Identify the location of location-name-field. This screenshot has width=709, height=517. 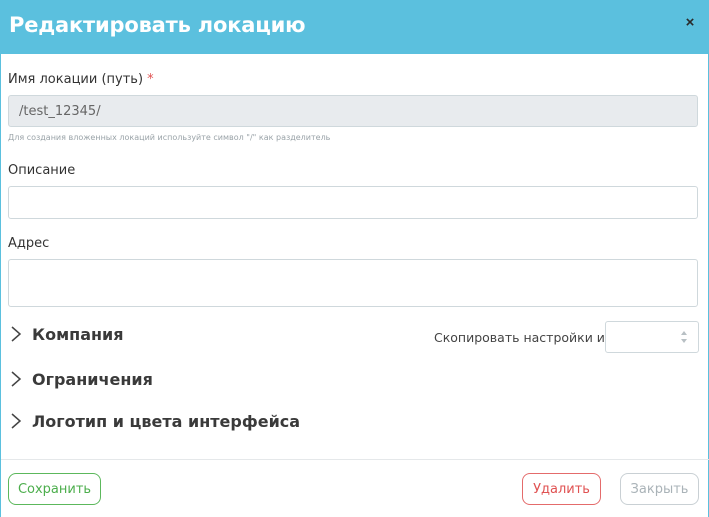
(353, 111).